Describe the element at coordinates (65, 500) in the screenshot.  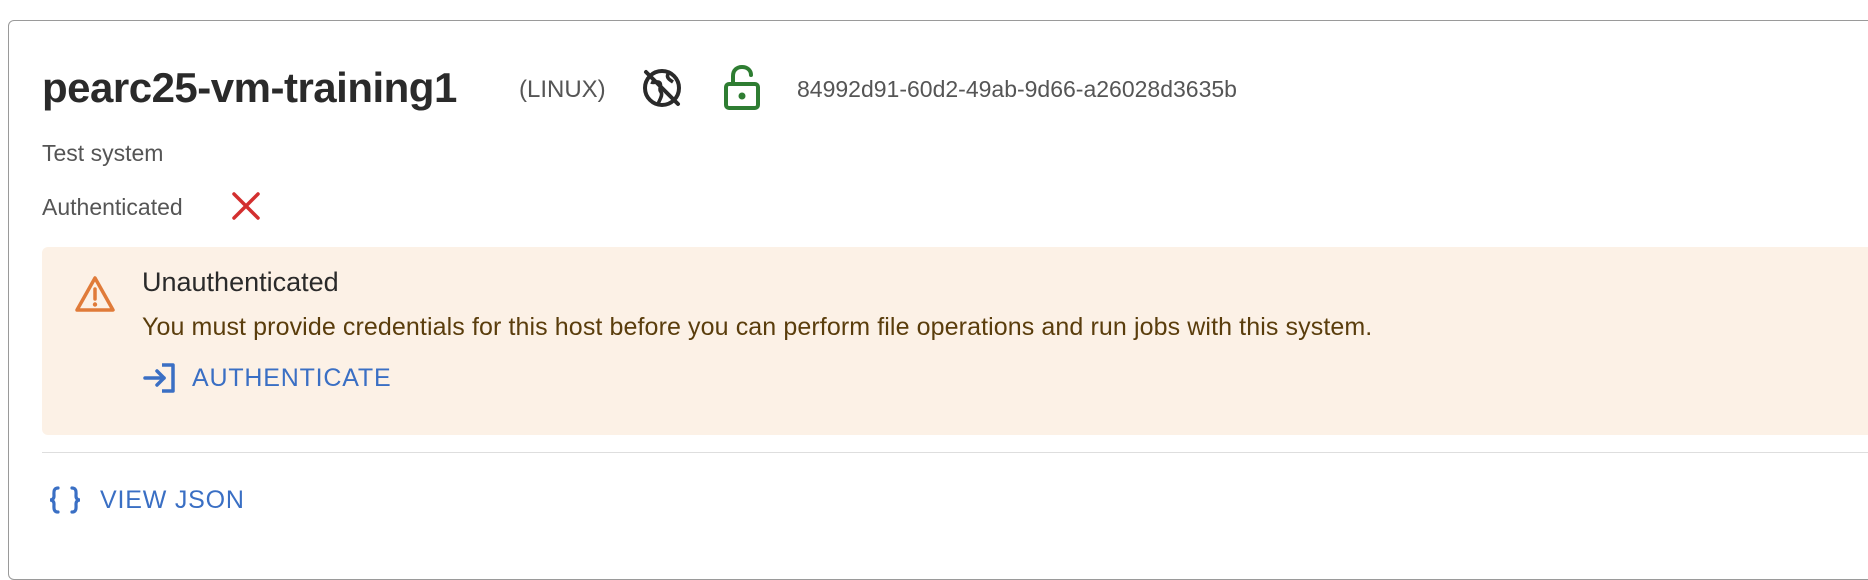
I see `braces-icon` at that location.